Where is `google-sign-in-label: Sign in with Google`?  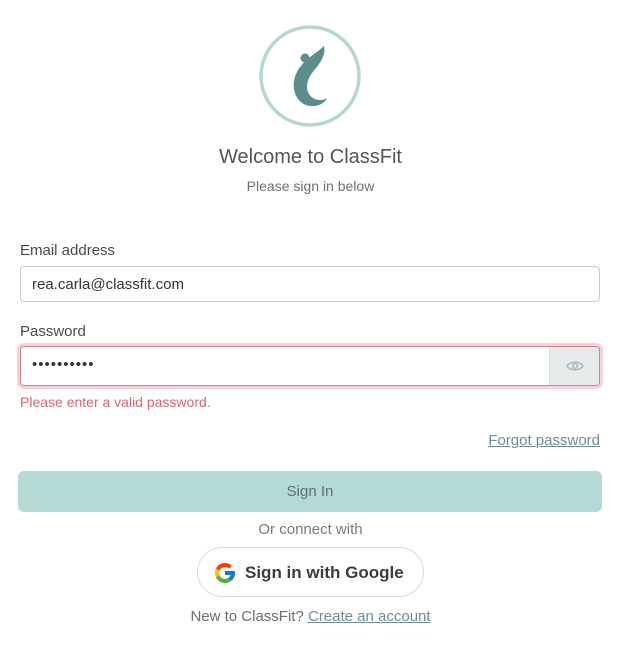 google-sign-in-label: Sign in with Google is located at coordinates (324, 572).